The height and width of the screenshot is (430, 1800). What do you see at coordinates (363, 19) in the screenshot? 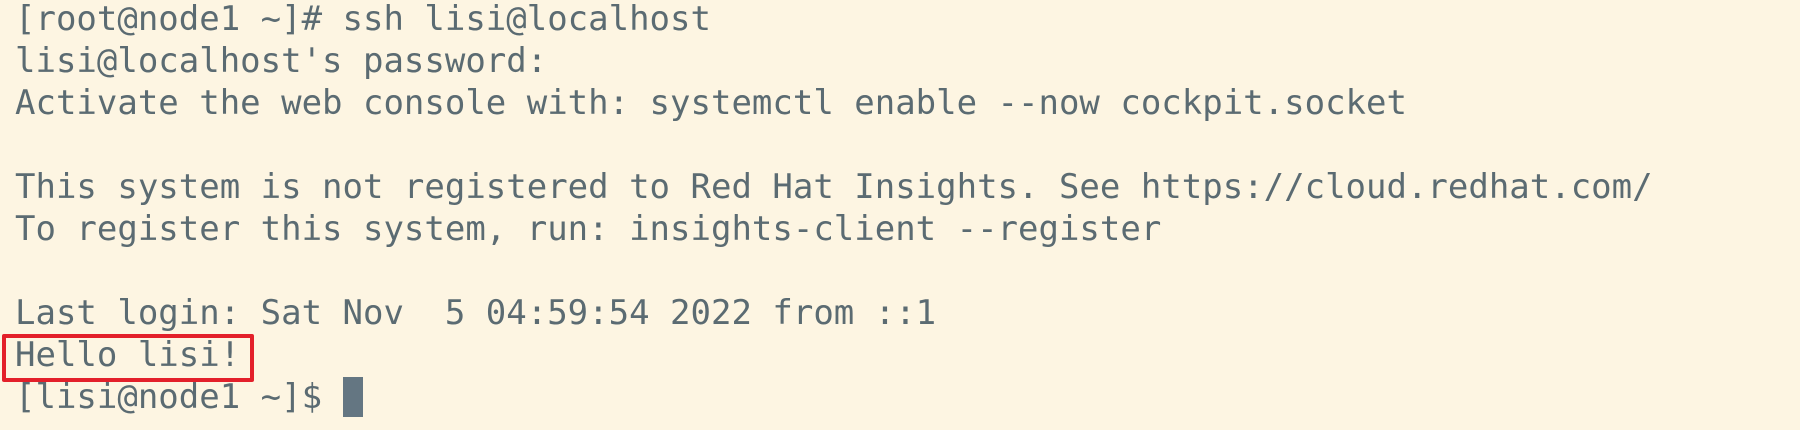
I see `terminal-line-ssh-command: [root@node1 ~]# ssh lisi@localhost` at bounding box center [363, 19].